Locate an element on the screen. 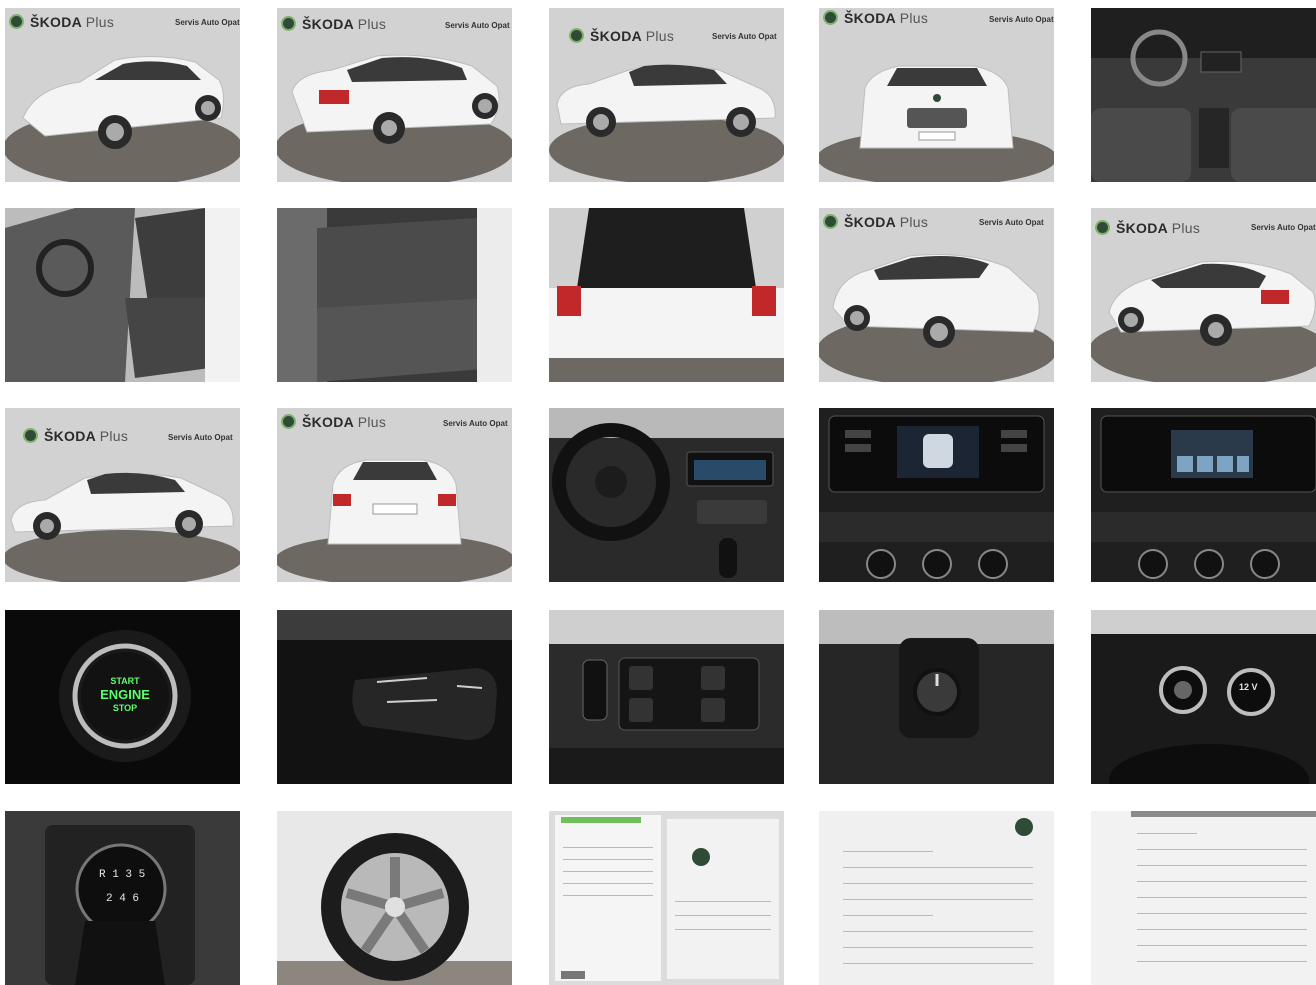 This screenshot has height=985, width=1316. thumbnail-steering-wheel is located at coordinates (666, 495).